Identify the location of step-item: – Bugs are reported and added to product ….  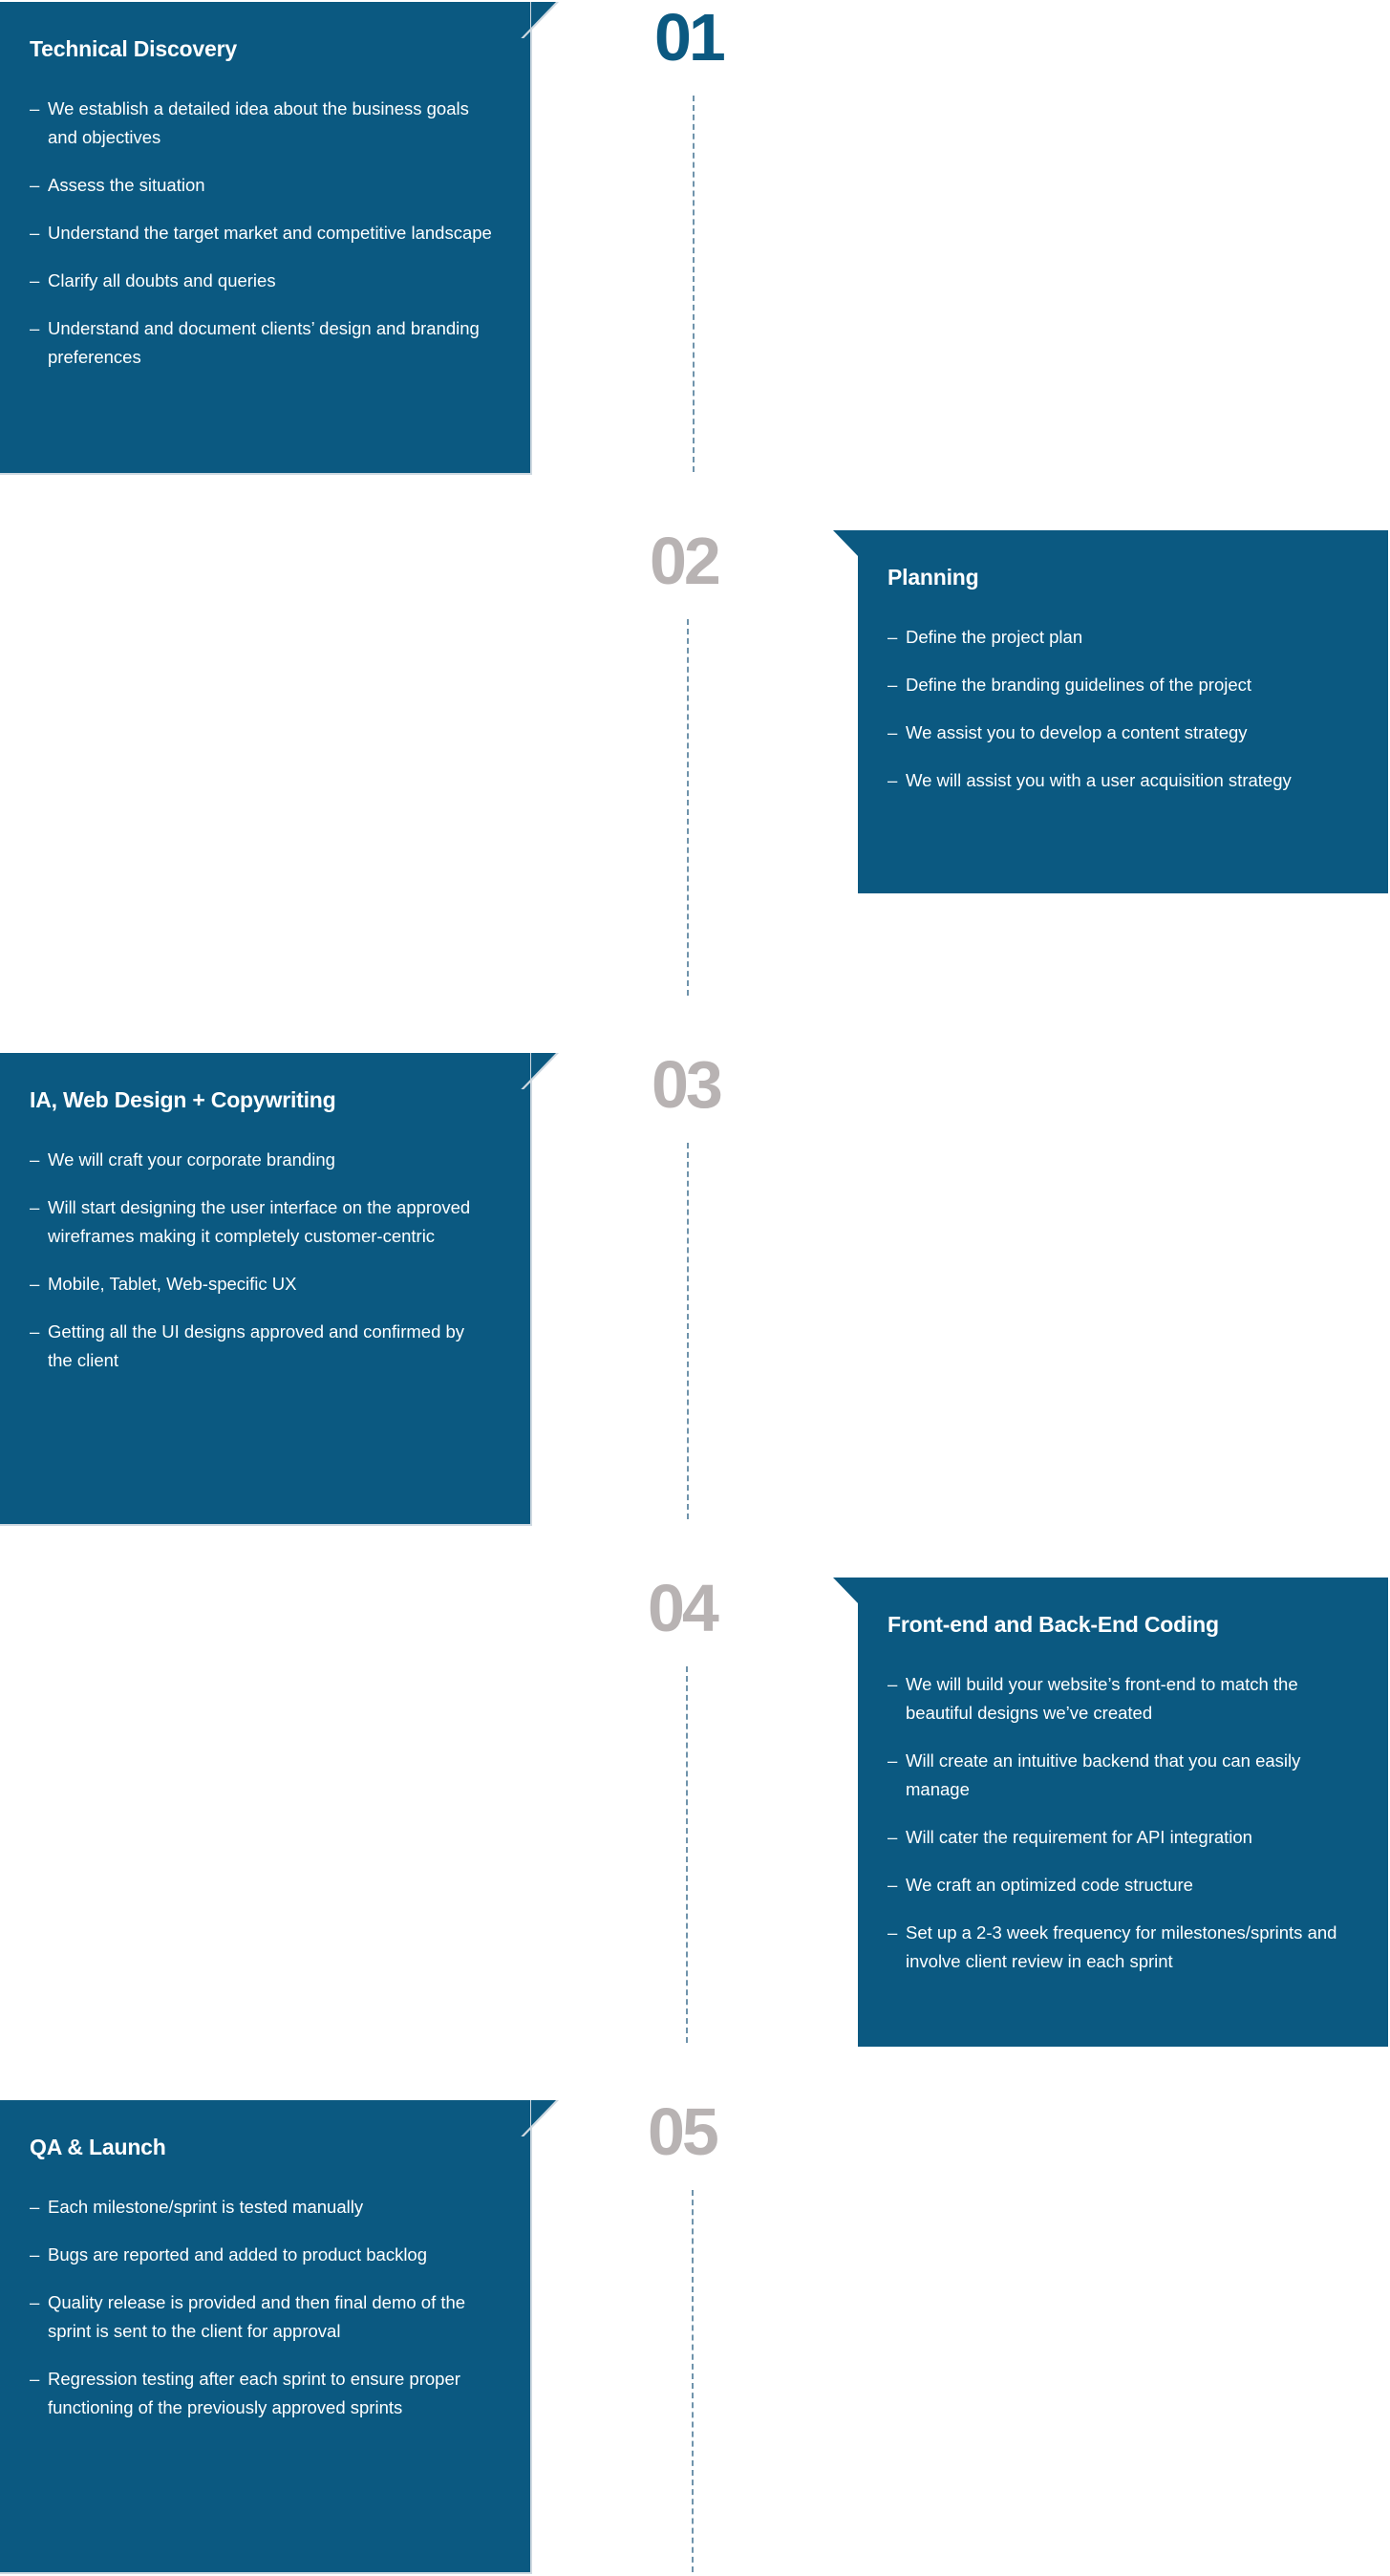
(261, 2255).